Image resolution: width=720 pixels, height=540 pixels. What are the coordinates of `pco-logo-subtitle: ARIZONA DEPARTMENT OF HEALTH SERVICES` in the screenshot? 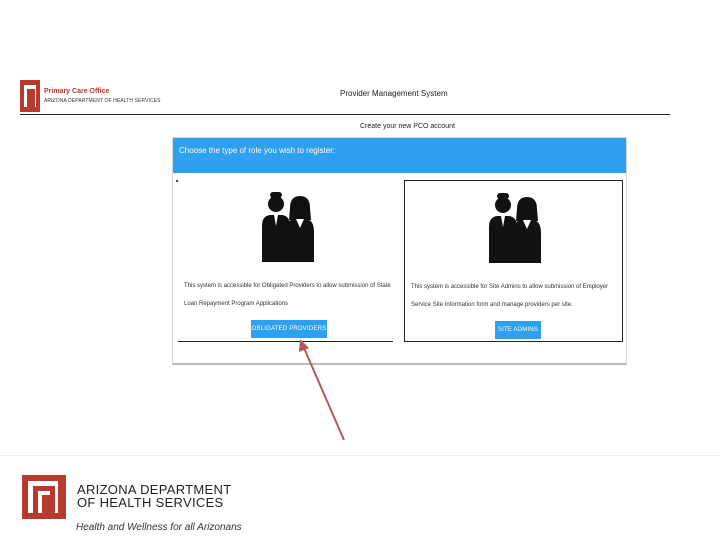 It's located at (102, 101).